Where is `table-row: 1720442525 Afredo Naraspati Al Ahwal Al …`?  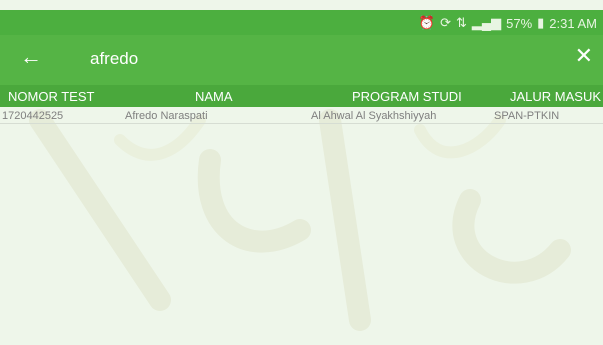
table-row: 1720442525 Afredo Naraspati Al Ahwal Al … is located at coordinates (301, 116).